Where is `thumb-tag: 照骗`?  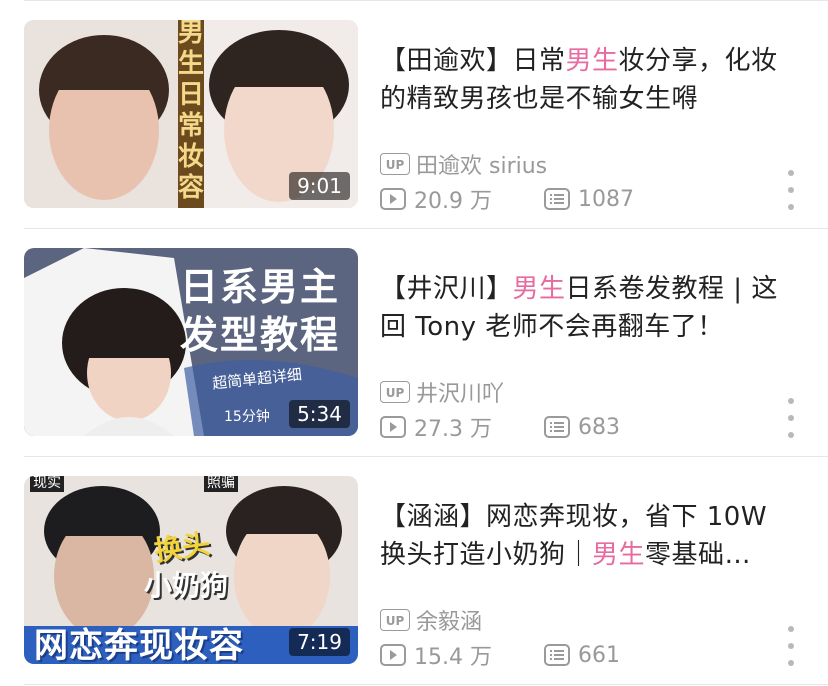 thumb-tag: 照骗 is located at coordinates (221, 484).